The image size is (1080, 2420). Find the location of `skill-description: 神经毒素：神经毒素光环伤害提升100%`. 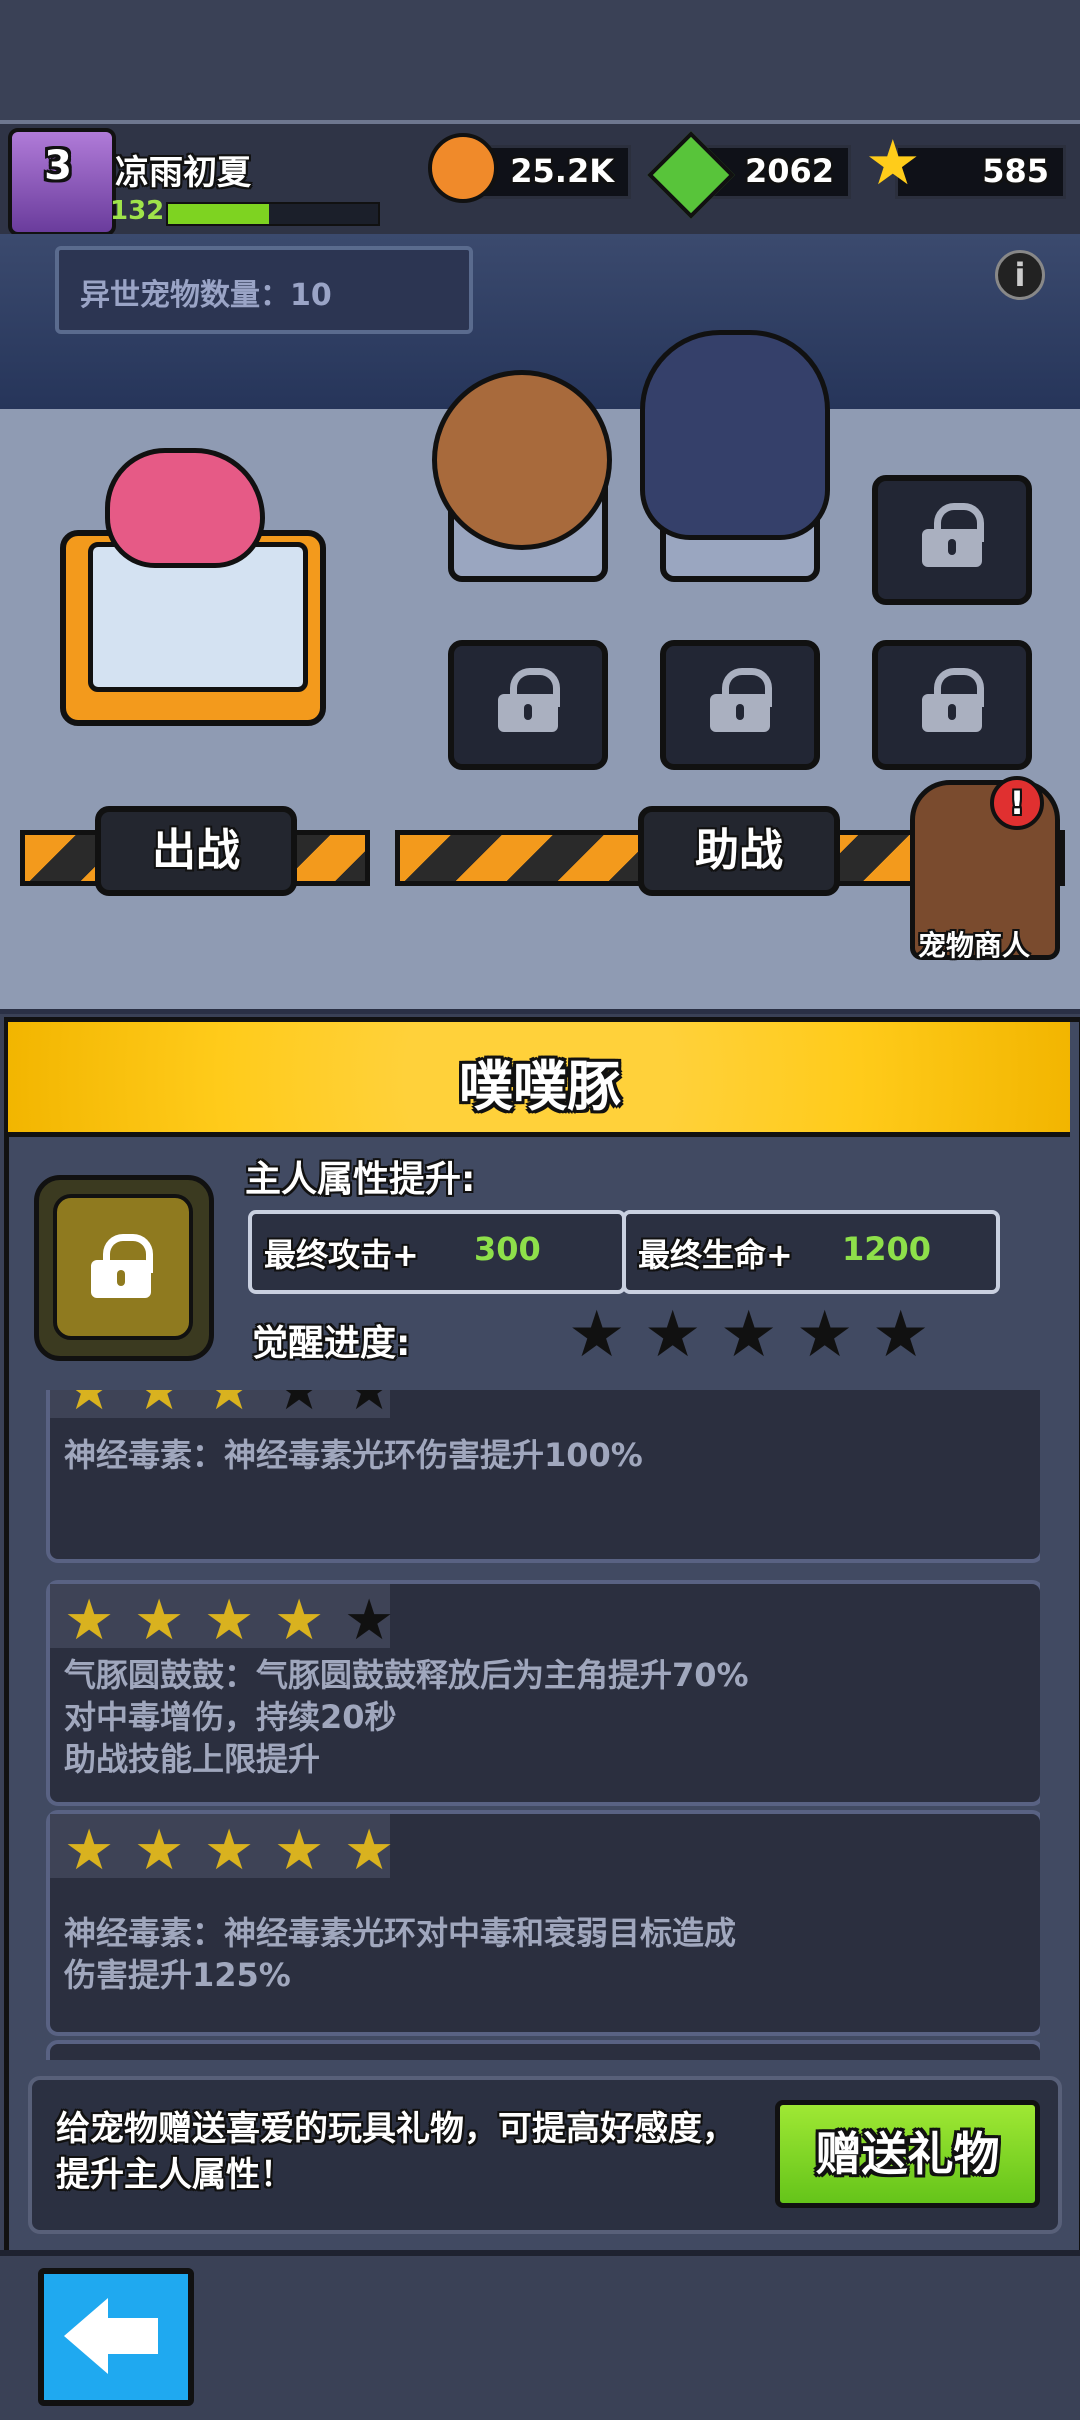

skill-description: 神经毒素：神经毒素光环伤害提升100% is located at coordinates (353, 1455).